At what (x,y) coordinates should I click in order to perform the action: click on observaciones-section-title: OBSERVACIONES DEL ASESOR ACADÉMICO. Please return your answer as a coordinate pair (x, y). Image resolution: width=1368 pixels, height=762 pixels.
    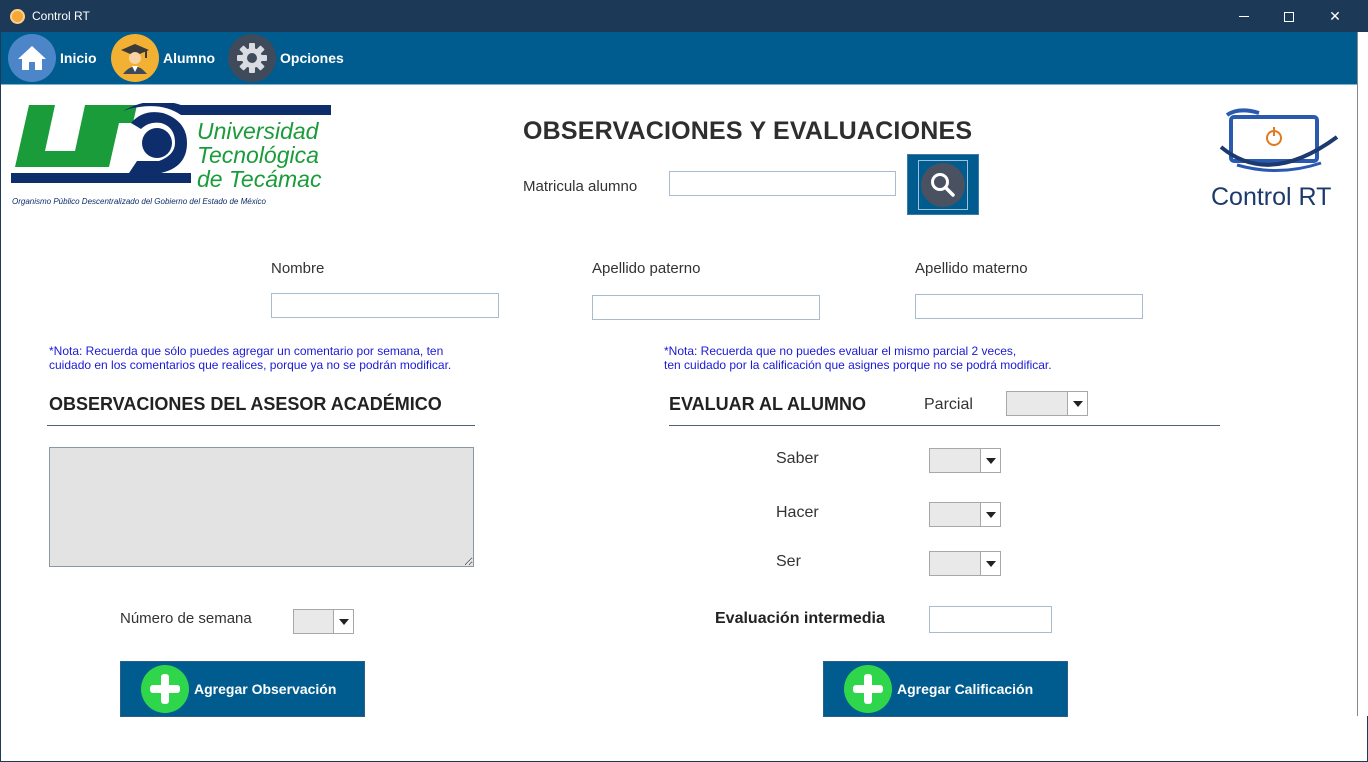
    Looking at the image, I should click on (245, 404).